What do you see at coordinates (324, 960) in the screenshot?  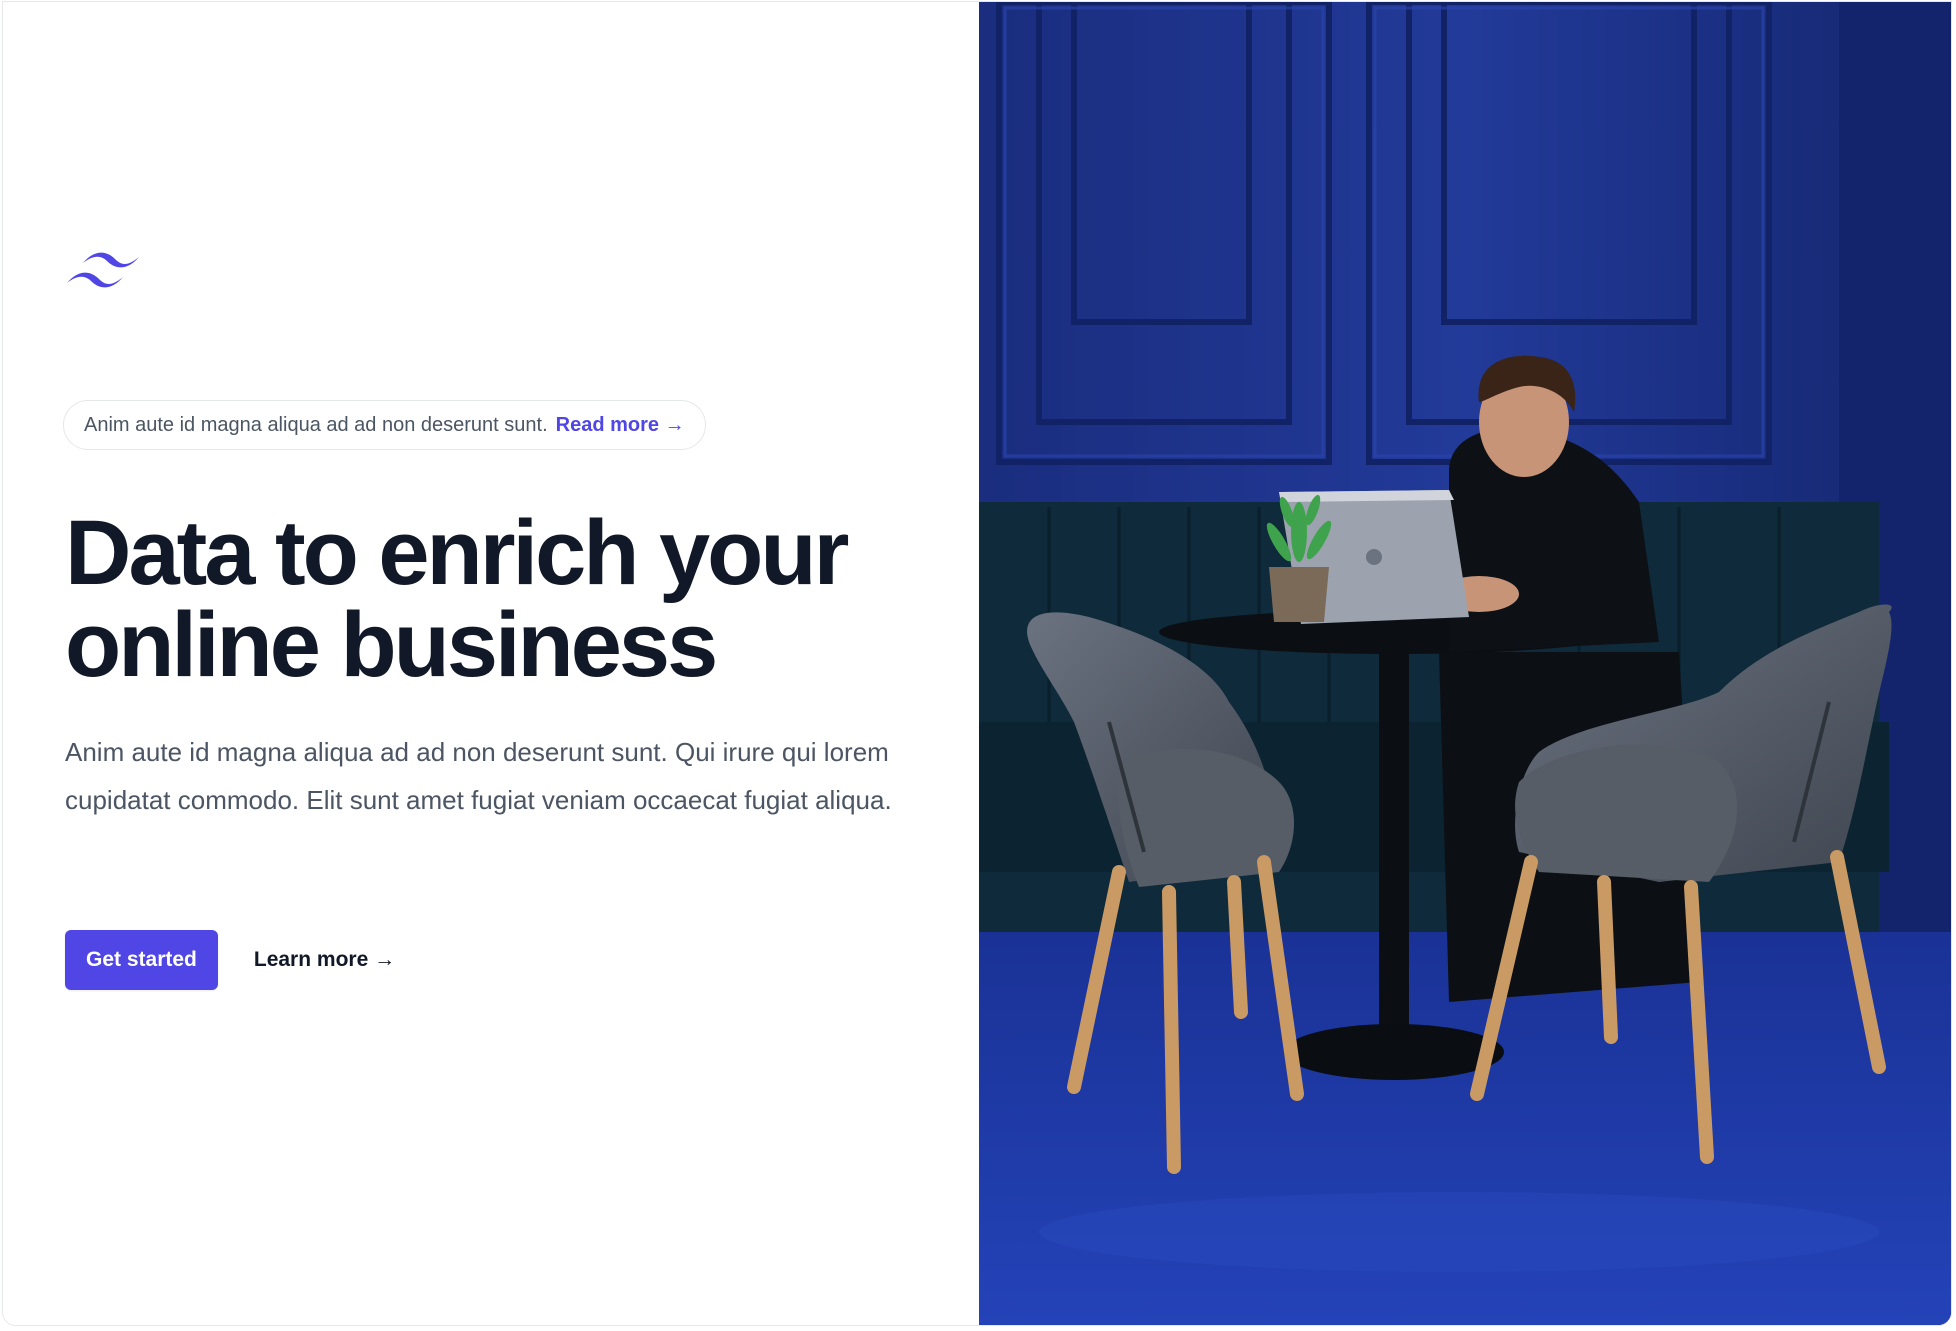 I see `learn-more-link: Learn more →` at bounding box center [324, 960].